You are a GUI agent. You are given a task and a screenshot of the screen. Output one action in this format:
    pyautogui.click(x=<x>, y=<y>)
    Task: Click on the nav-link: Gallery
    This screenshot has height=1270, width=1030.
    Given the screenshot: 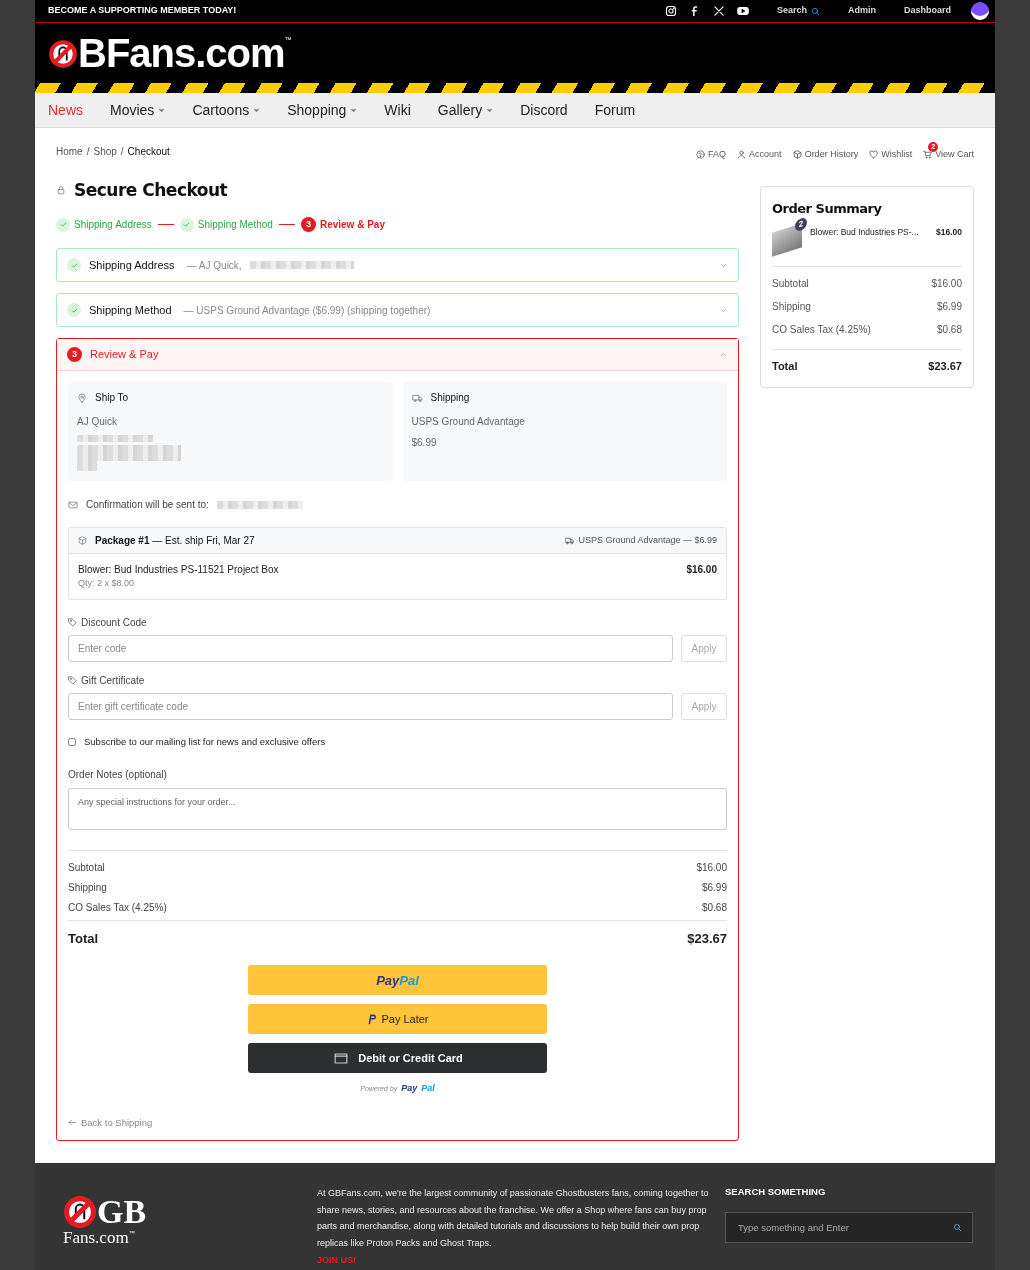 What is the action you would take?
    pyautogui.click(x=465, y=110)
    